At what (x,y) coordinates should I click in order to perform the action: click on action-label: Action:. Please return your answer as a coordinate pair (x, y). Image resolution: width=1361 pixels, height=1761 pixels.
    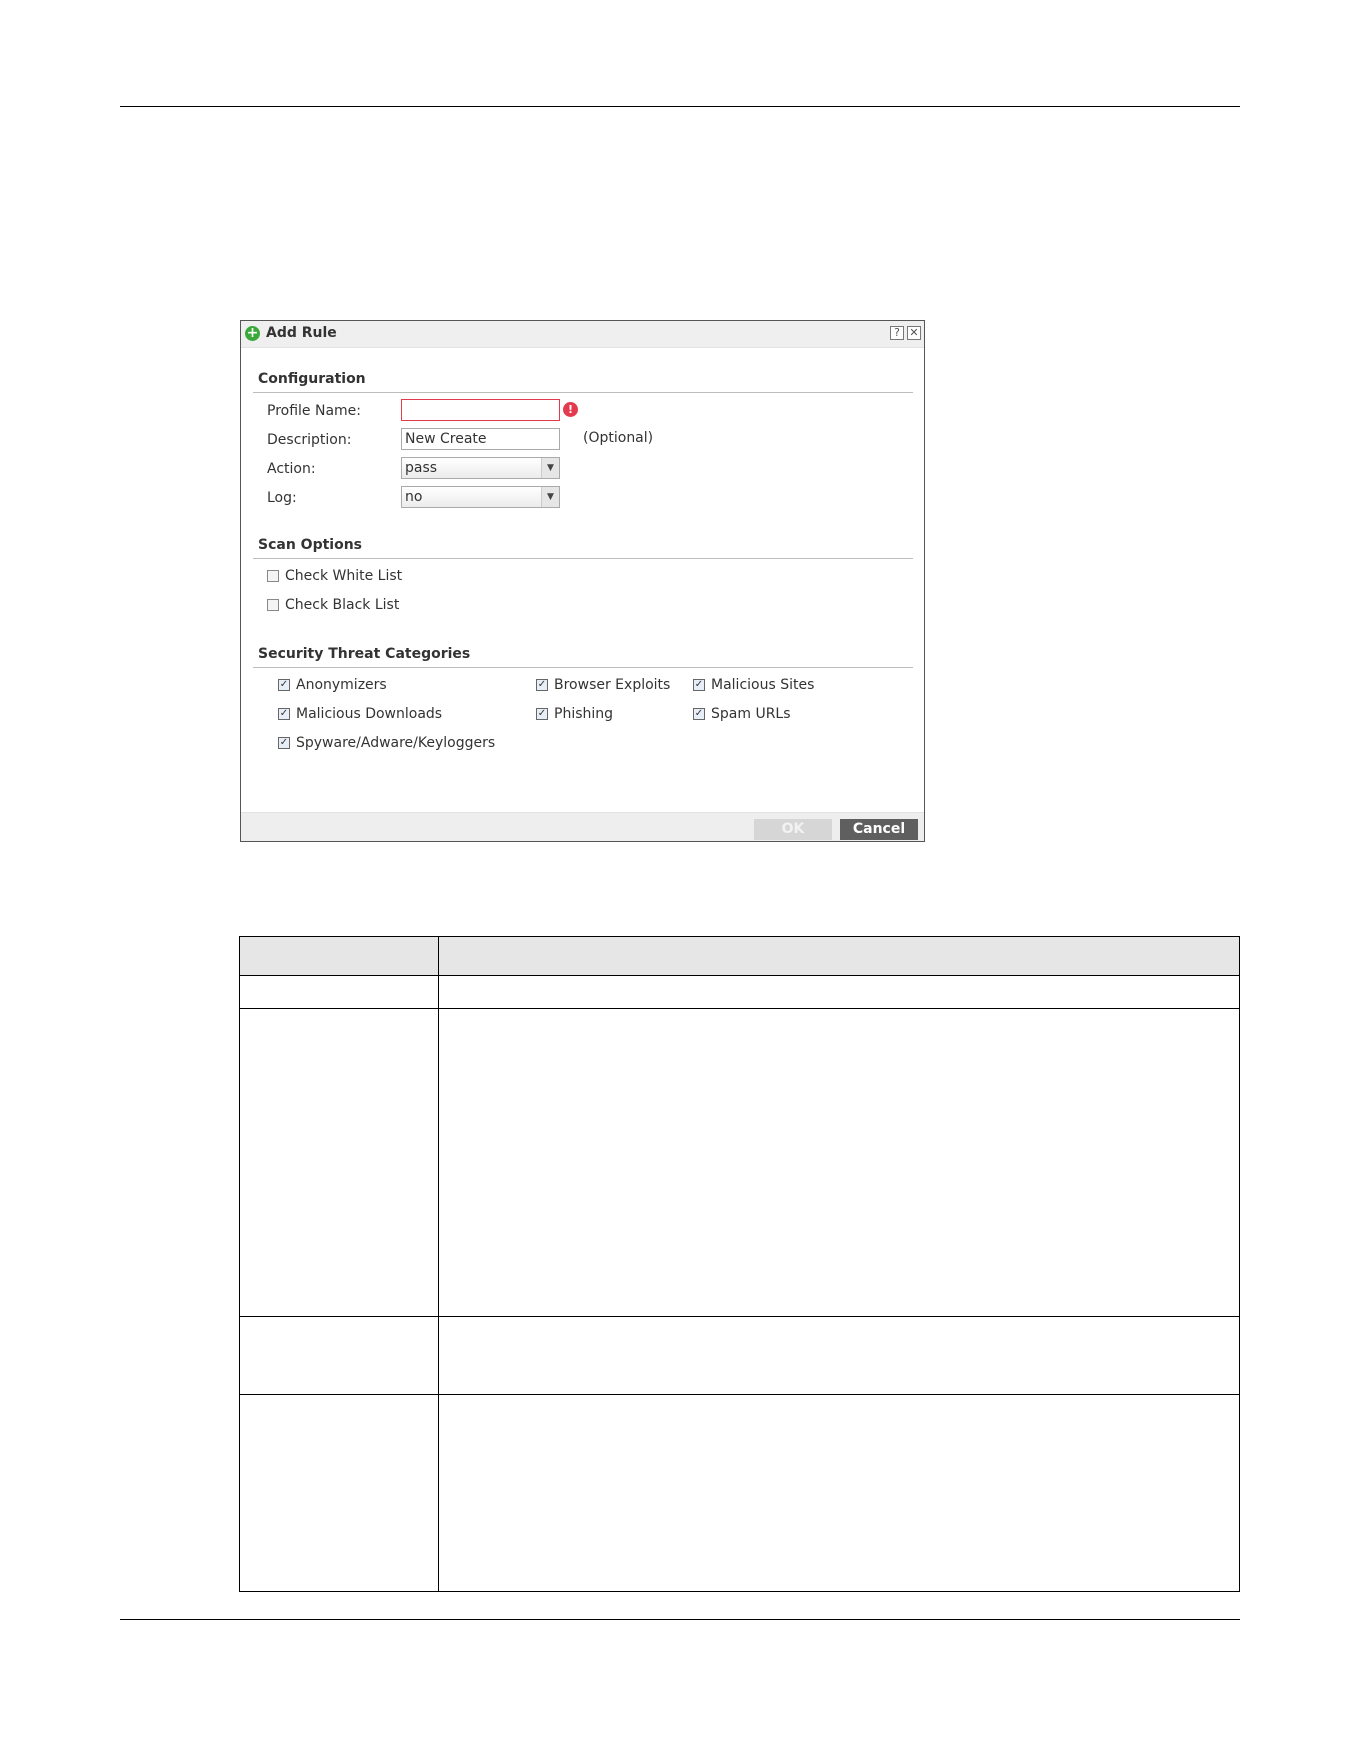
    Looking at the image, I should click on (291, 469).